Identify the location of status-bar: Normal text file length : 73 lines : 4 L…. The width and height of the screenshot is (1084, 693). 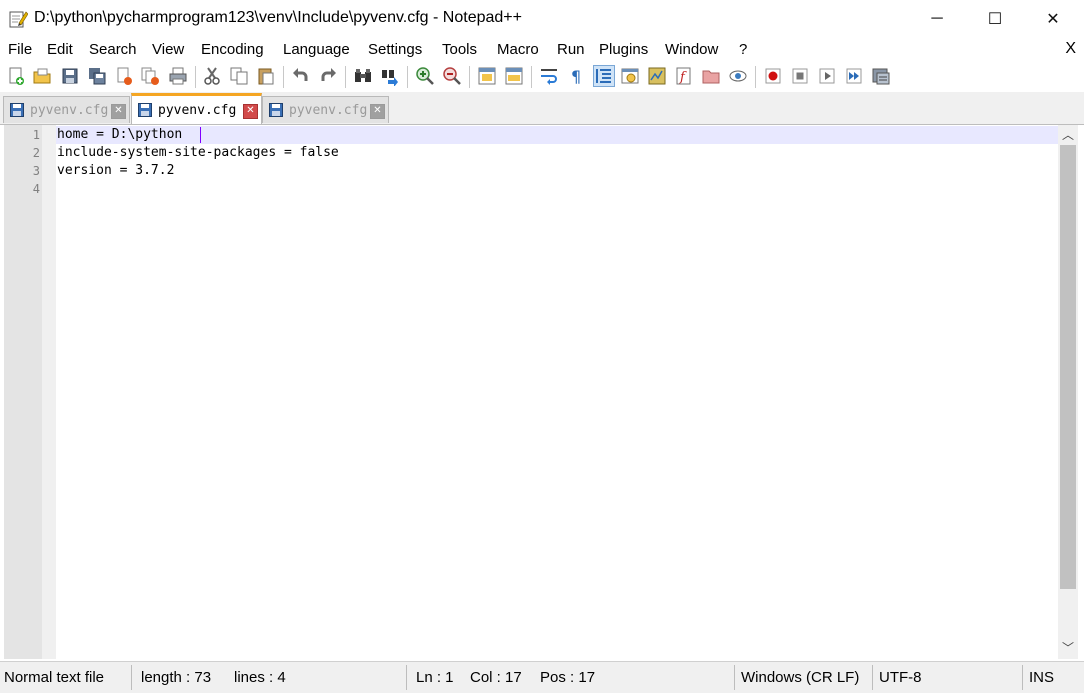
(542, 677).